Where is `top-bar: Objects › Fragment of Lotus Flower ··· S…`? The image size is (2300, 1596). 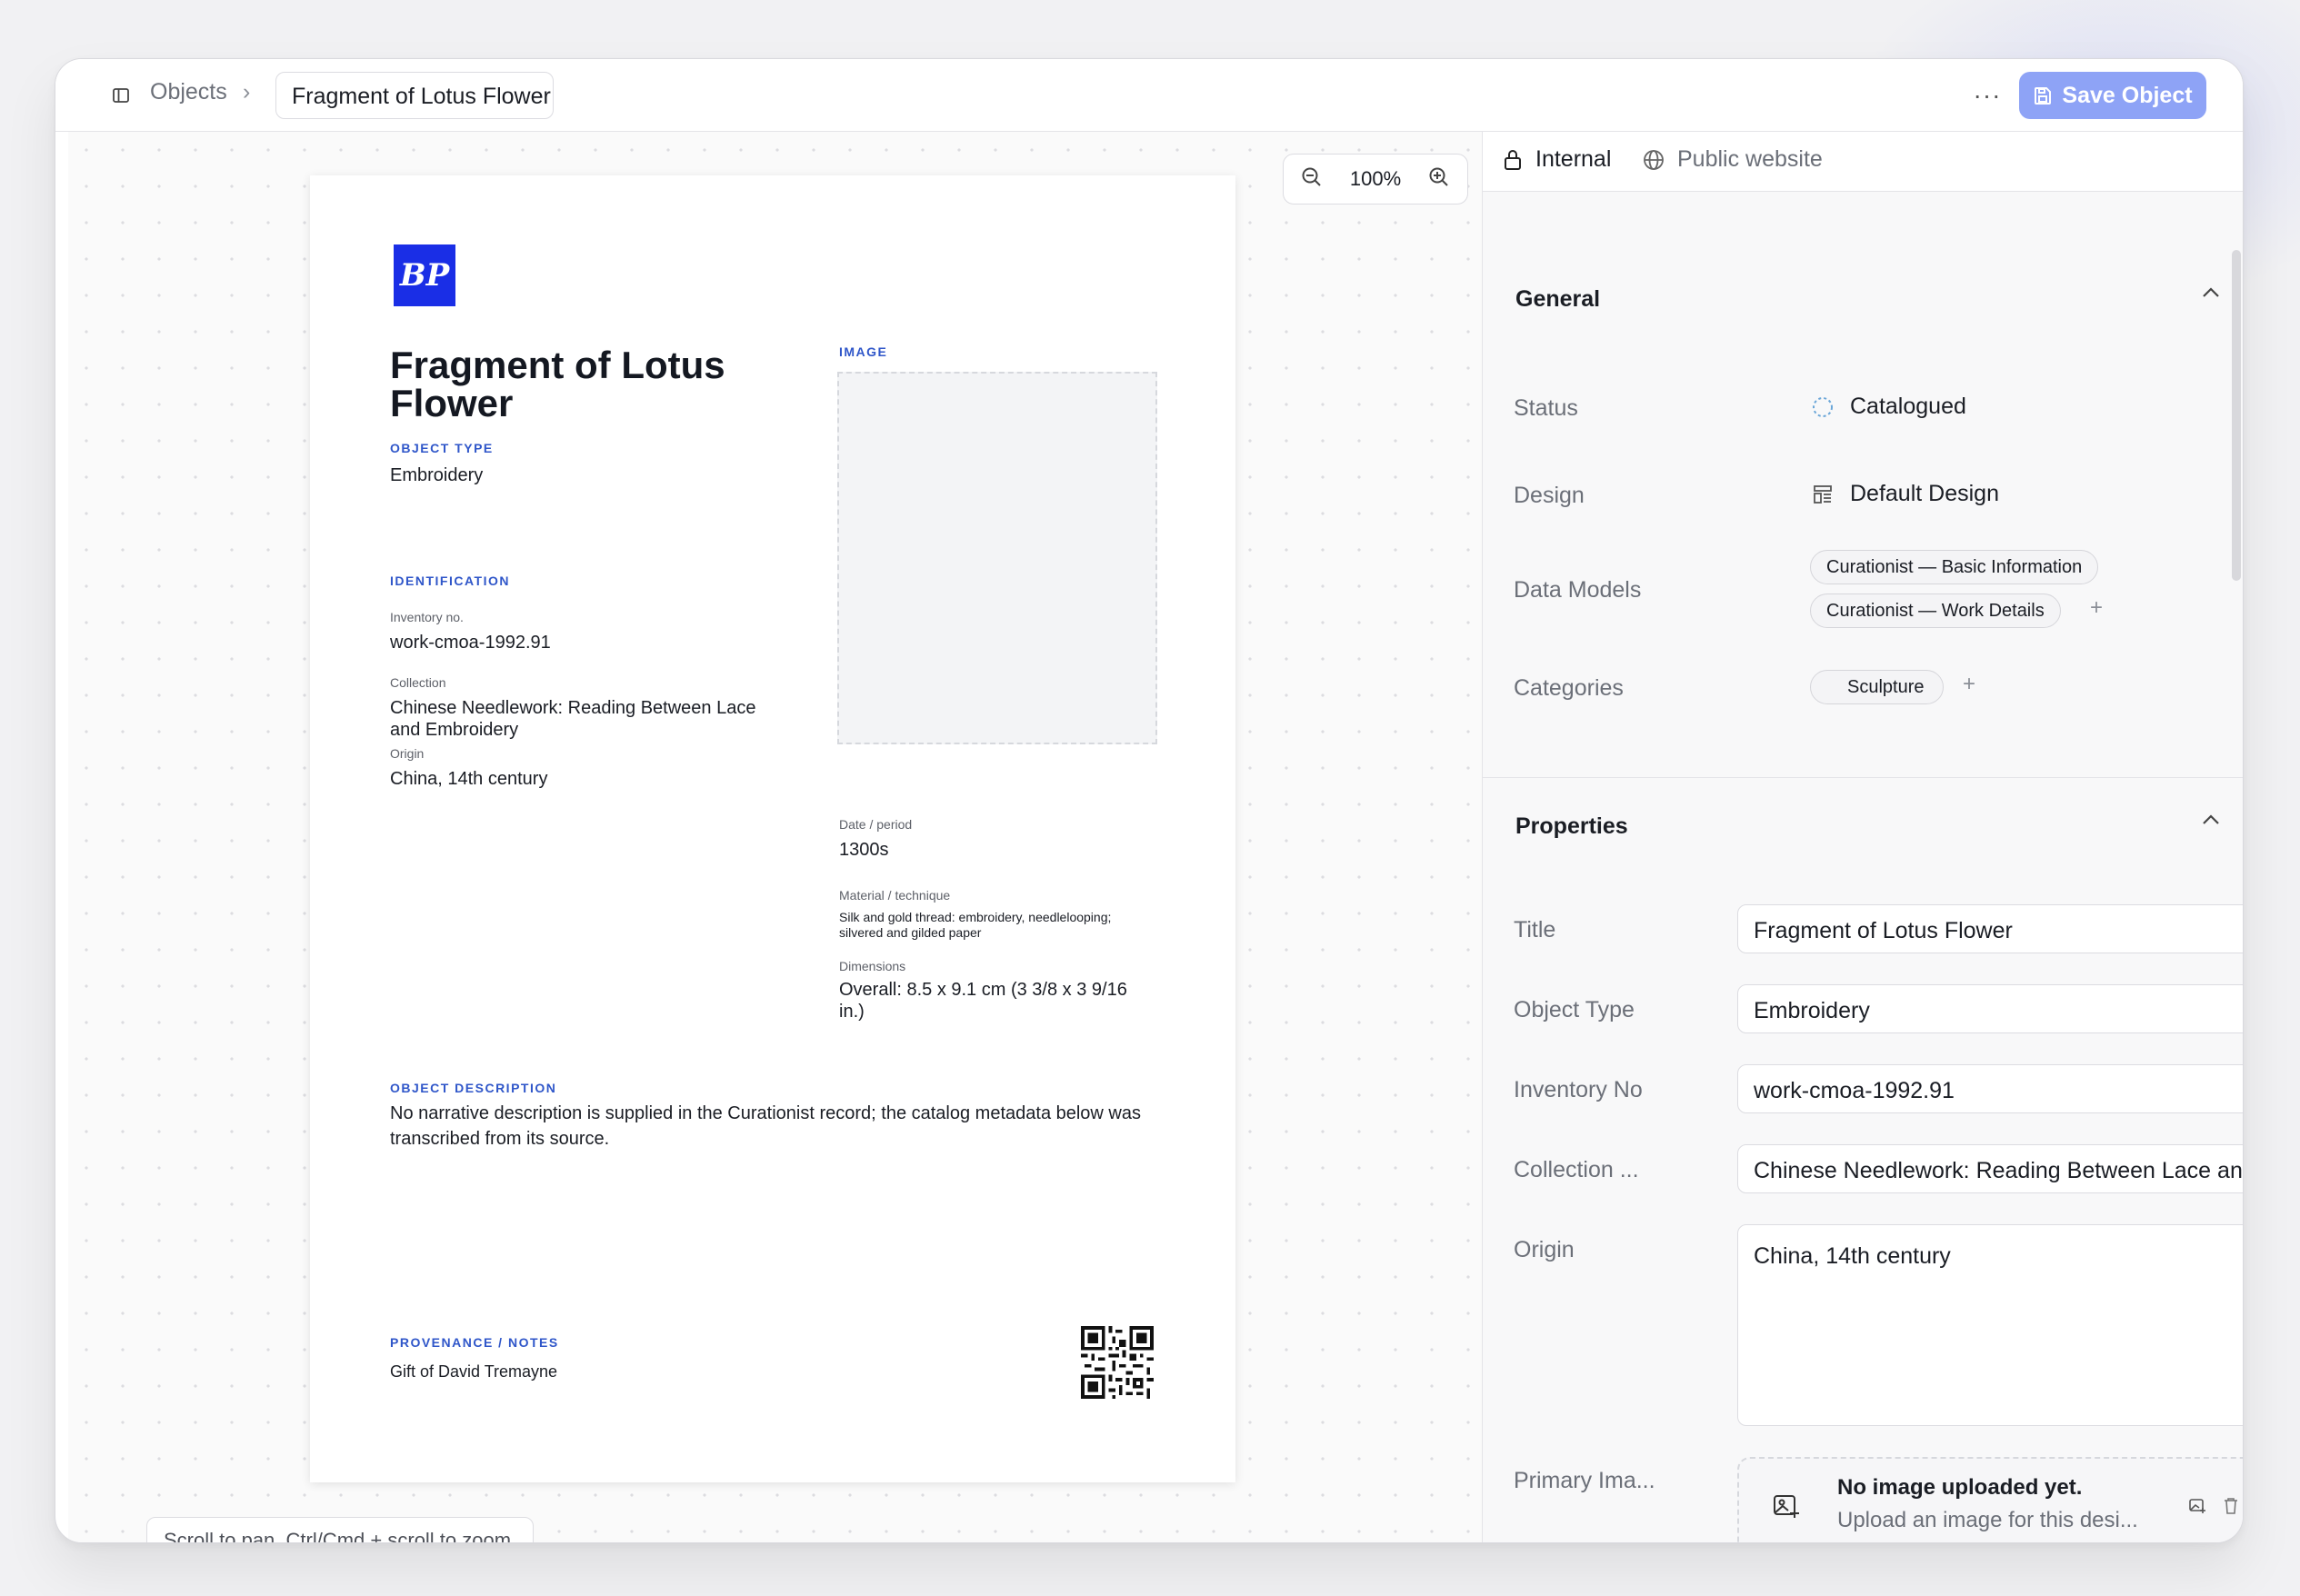 top-bar: Objects › Fragment of Lotus Flower ··· S… is located at coordinates (1149, 95).